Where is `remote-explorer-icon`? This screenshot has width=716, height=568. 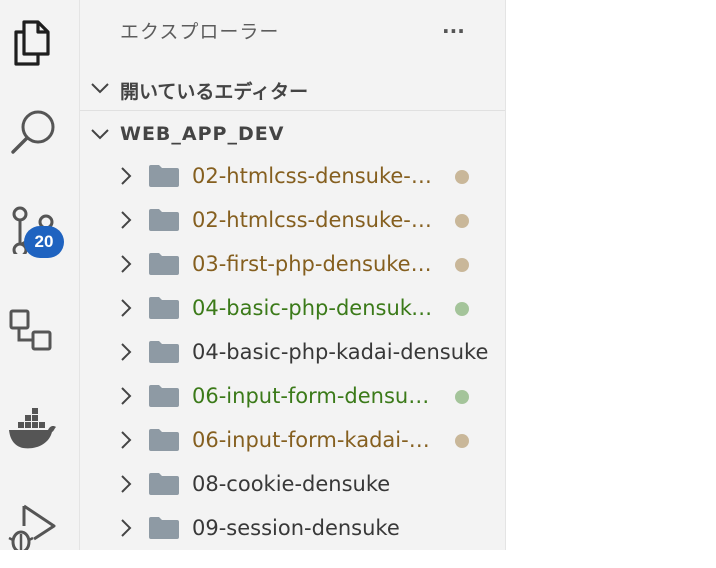
remote-explorer-icon is located at coordinates (30, 330).